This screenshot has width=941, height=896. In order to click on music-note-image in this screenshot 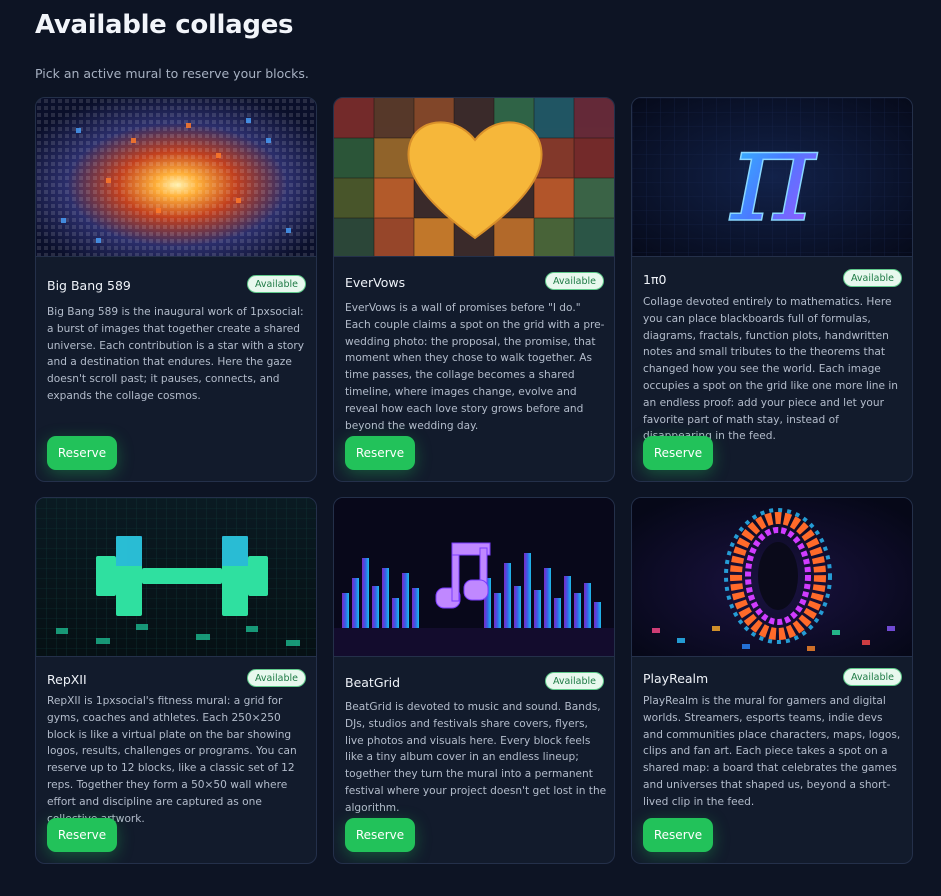, I will do `click(474, 577)`.